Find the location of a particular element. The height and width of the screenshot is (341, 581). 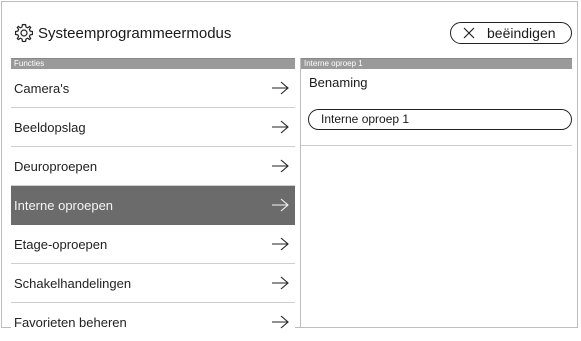

header: Systeemprogrammeermodus beëindigen is located at coordinates (289, 27).